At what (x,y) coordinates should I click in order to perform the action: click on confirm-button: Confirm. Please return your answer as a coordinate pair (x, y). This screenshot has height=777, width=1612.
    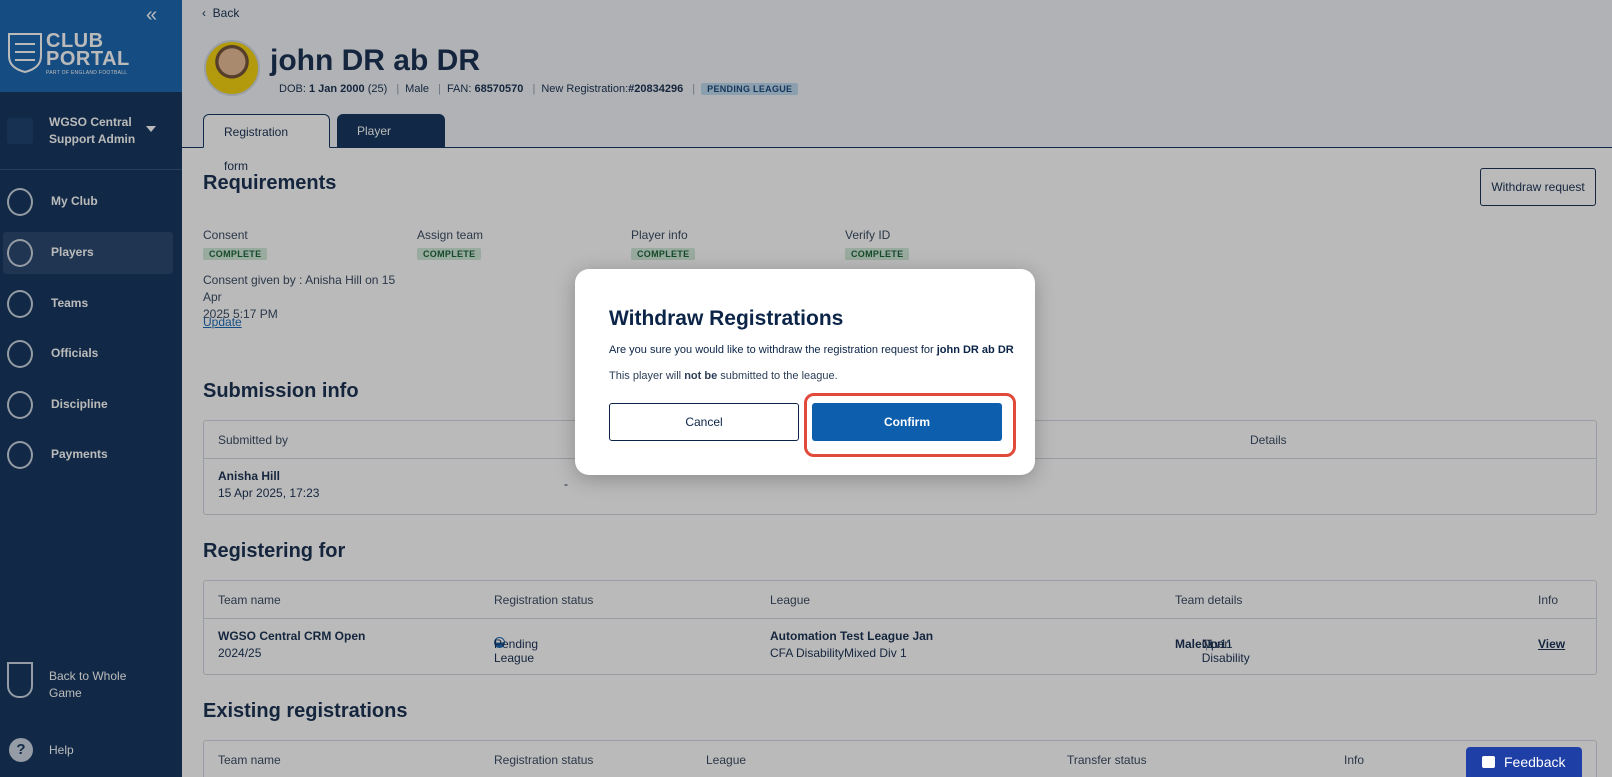
    Looking at the image, I should click on (907, 422).